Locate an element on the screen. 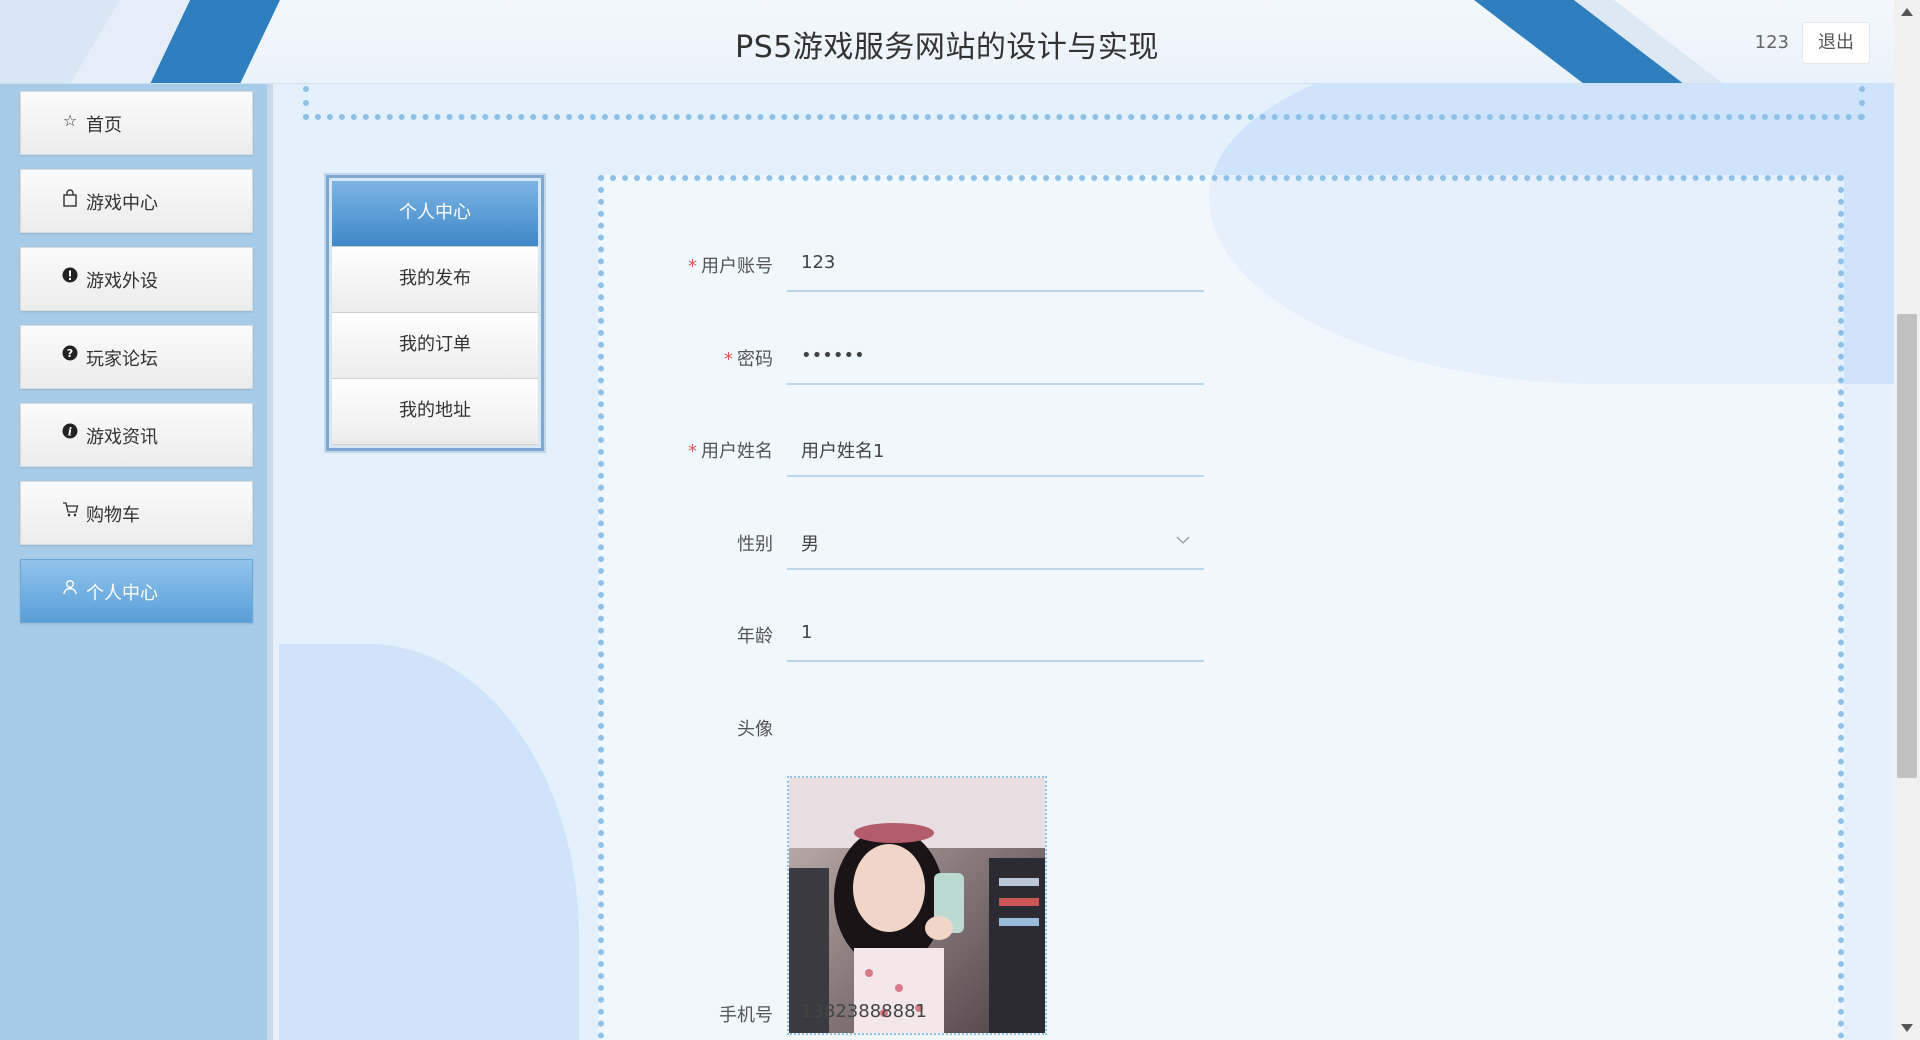 The image size is (1920, 1040). form-row-phone: 手机号 13823888881 is located at coordinates (954, 1020).